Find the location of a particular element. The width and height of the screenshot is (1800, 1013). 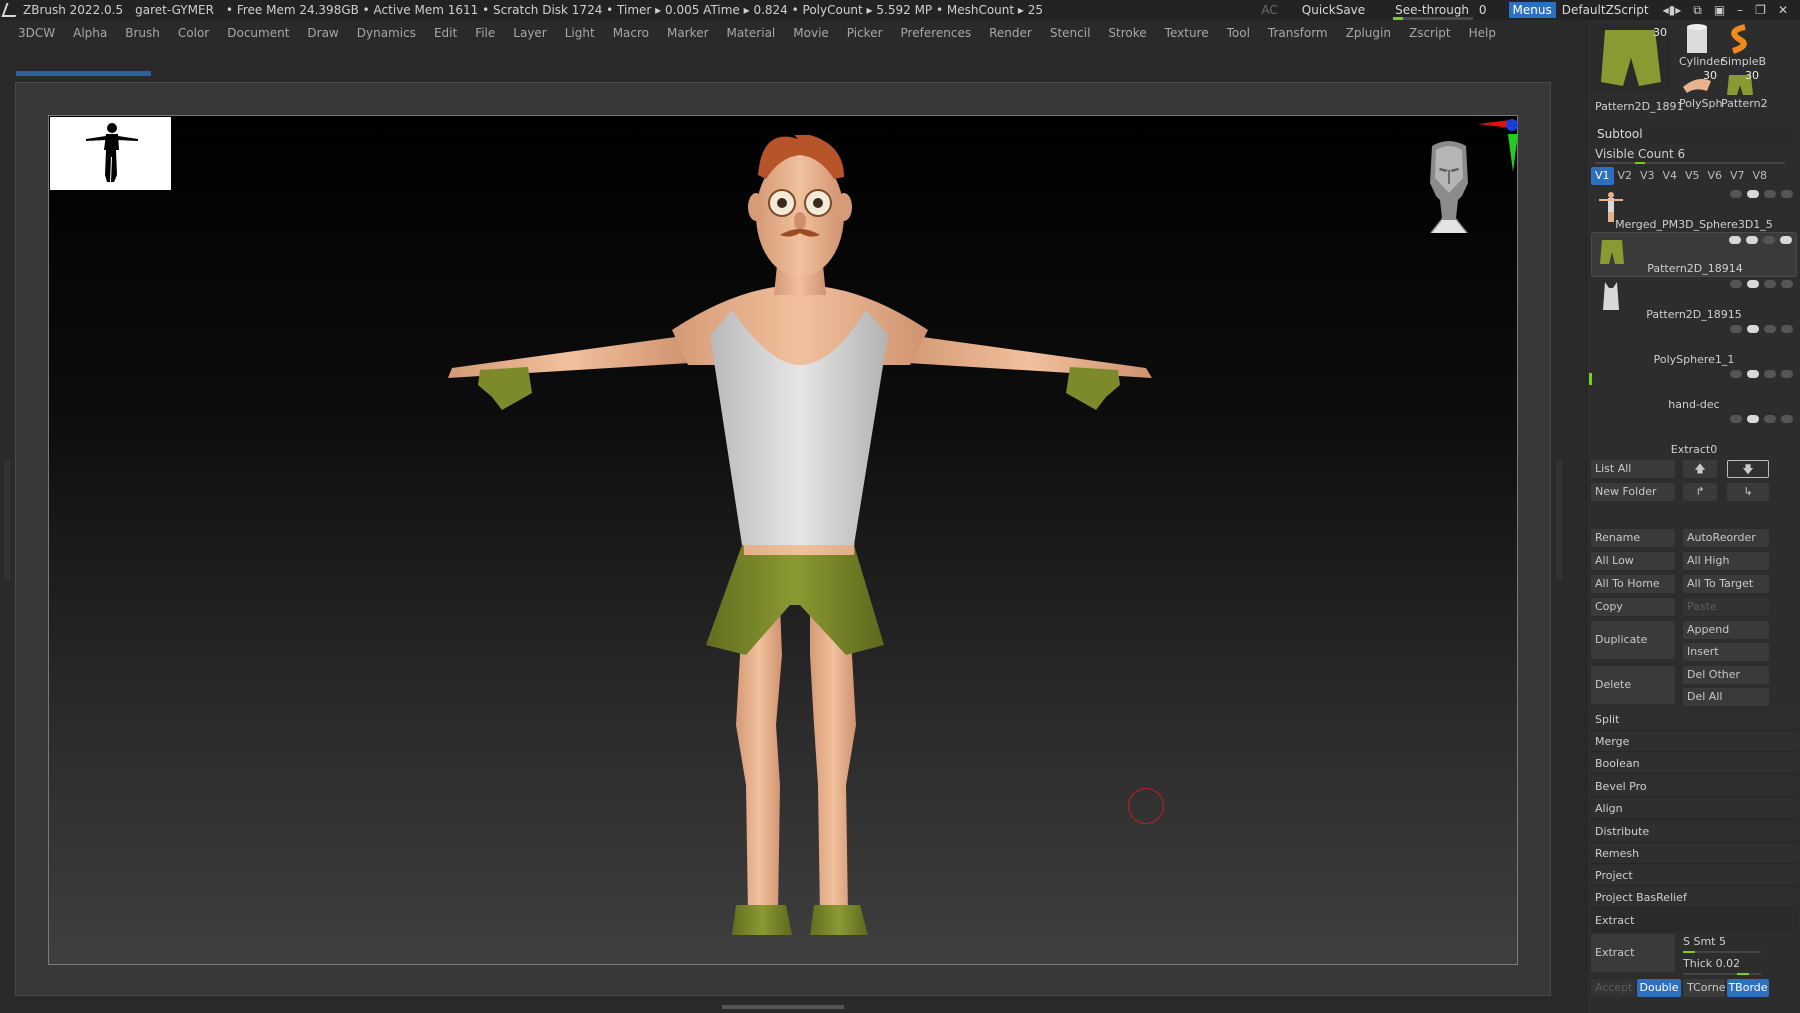

menu-marker: Marker is located at coordinates (687, 33).